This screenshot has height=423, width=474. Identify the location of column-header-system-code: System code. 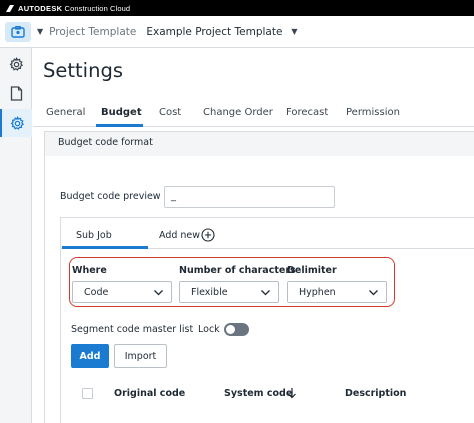
(258, 393).